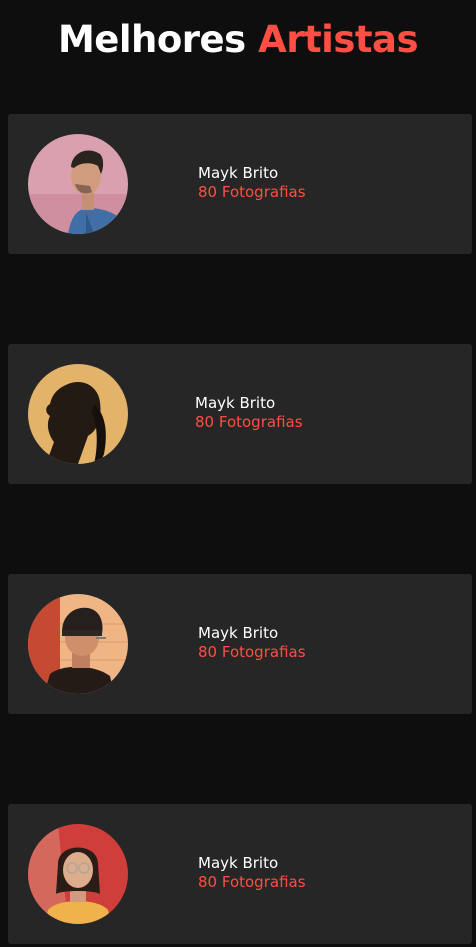 This screenshot has height=947, width=476. Describe the element at coordinates (338, 39) in the screenshot. I see `title-accent: Artistas` at that location.